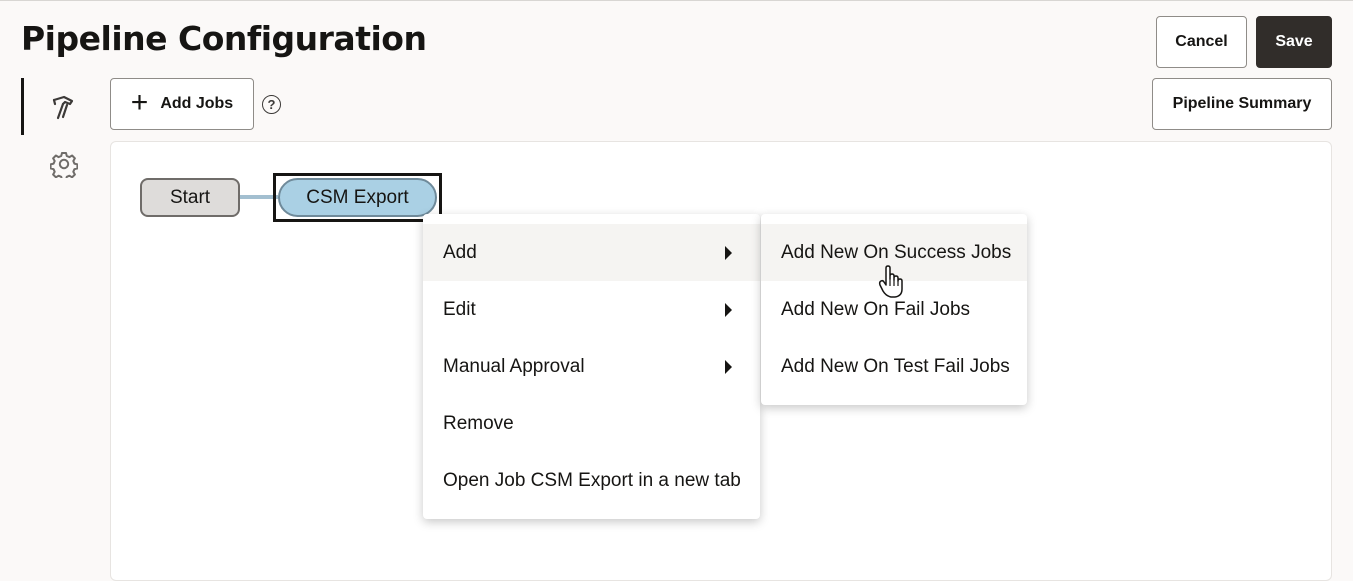 The image size is (1353, 581). Describe the element at coordinates (514, 366) in the screenshot. I see `menu-item-label: Manual Approval` at that location.